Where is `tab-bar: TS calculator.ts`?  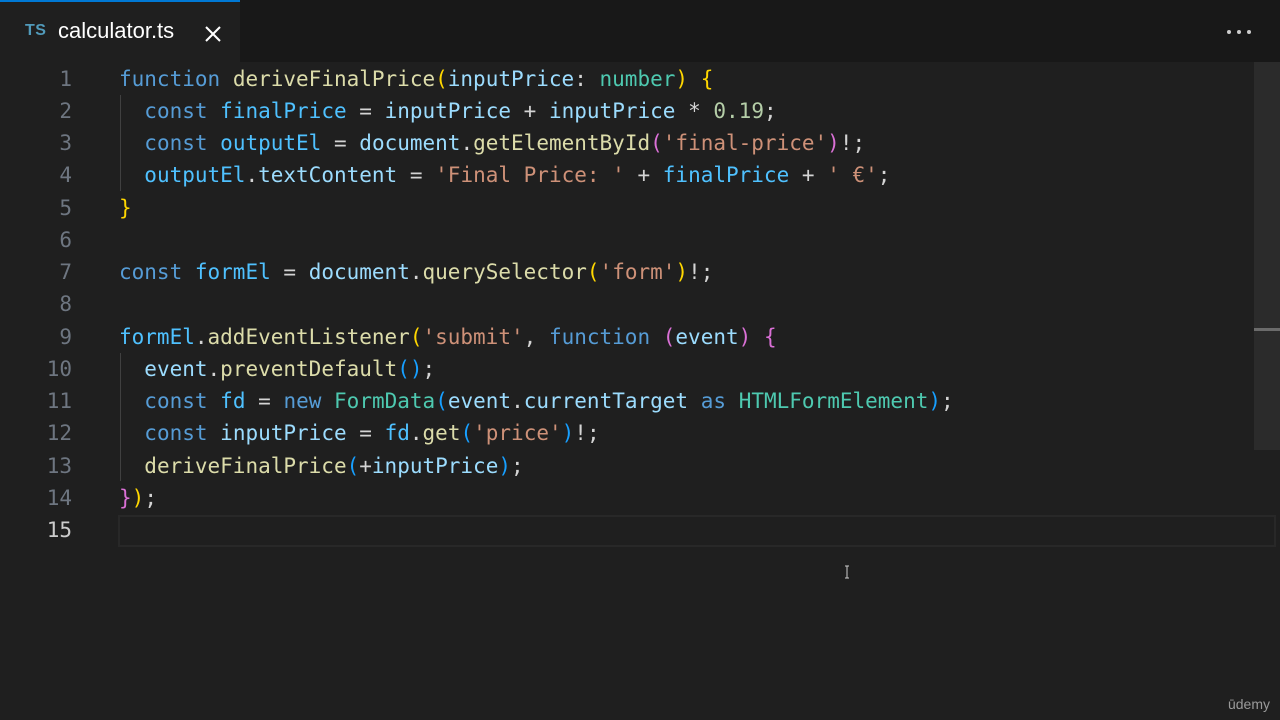 tab-bar: TS calculator.ts is located at coordinates (640, 31).